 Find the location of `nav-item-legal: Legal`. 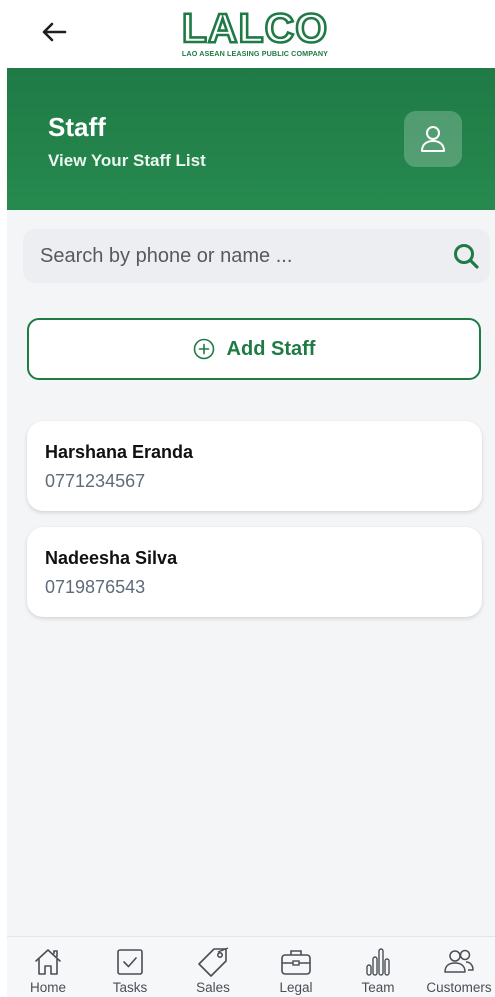

nav-item-legal: Legal is located at coordinates (296, 967).